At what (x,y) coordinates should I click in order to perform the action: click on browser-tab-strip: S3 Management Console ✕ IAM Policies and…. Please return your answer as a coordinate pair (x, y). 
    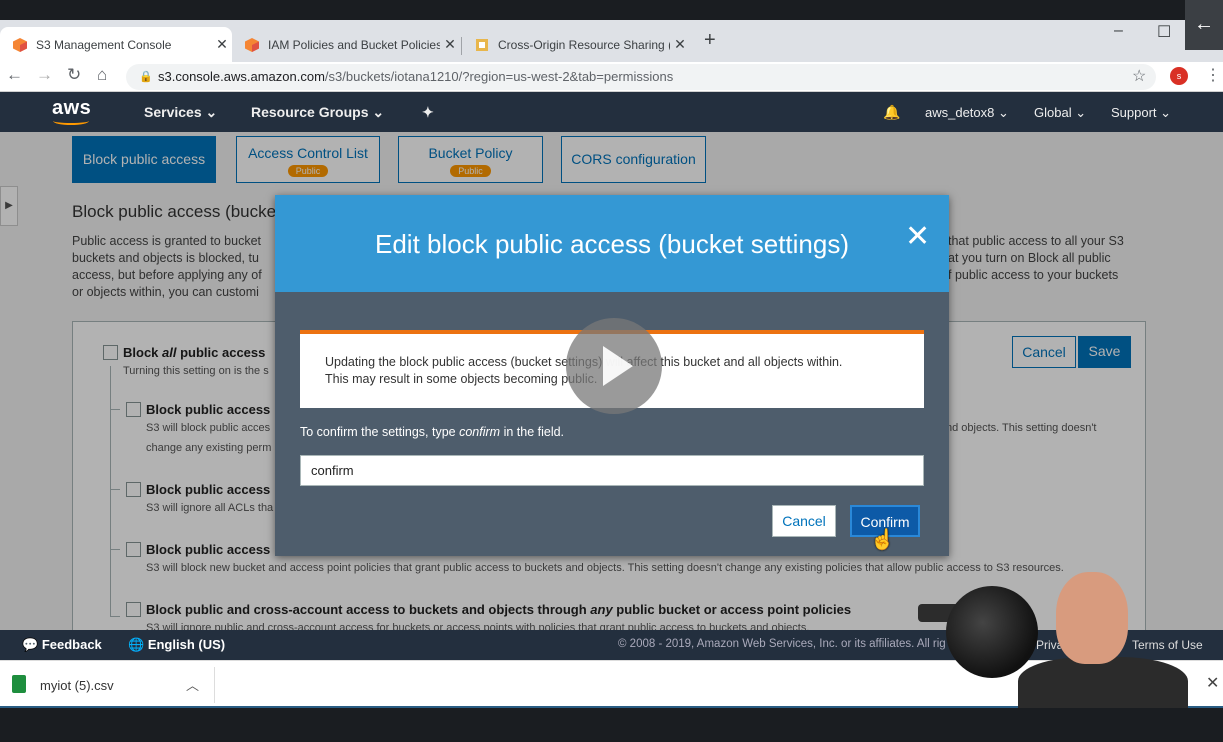
    Looking at the image, I should click on (611, 41).